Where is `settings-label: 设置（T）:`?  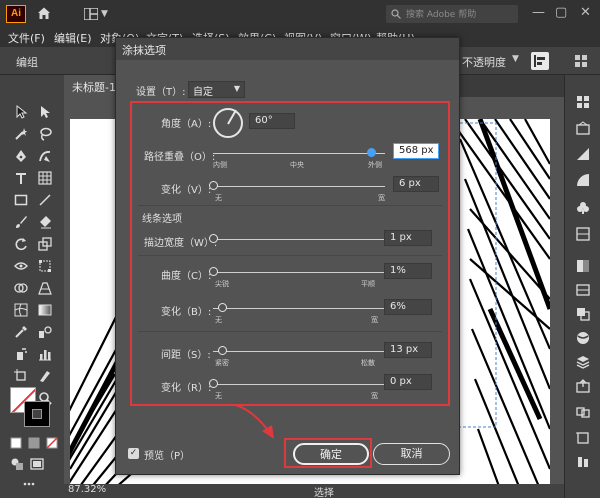 settings-label: 设置（T）: is located at coordinates (161, 92).